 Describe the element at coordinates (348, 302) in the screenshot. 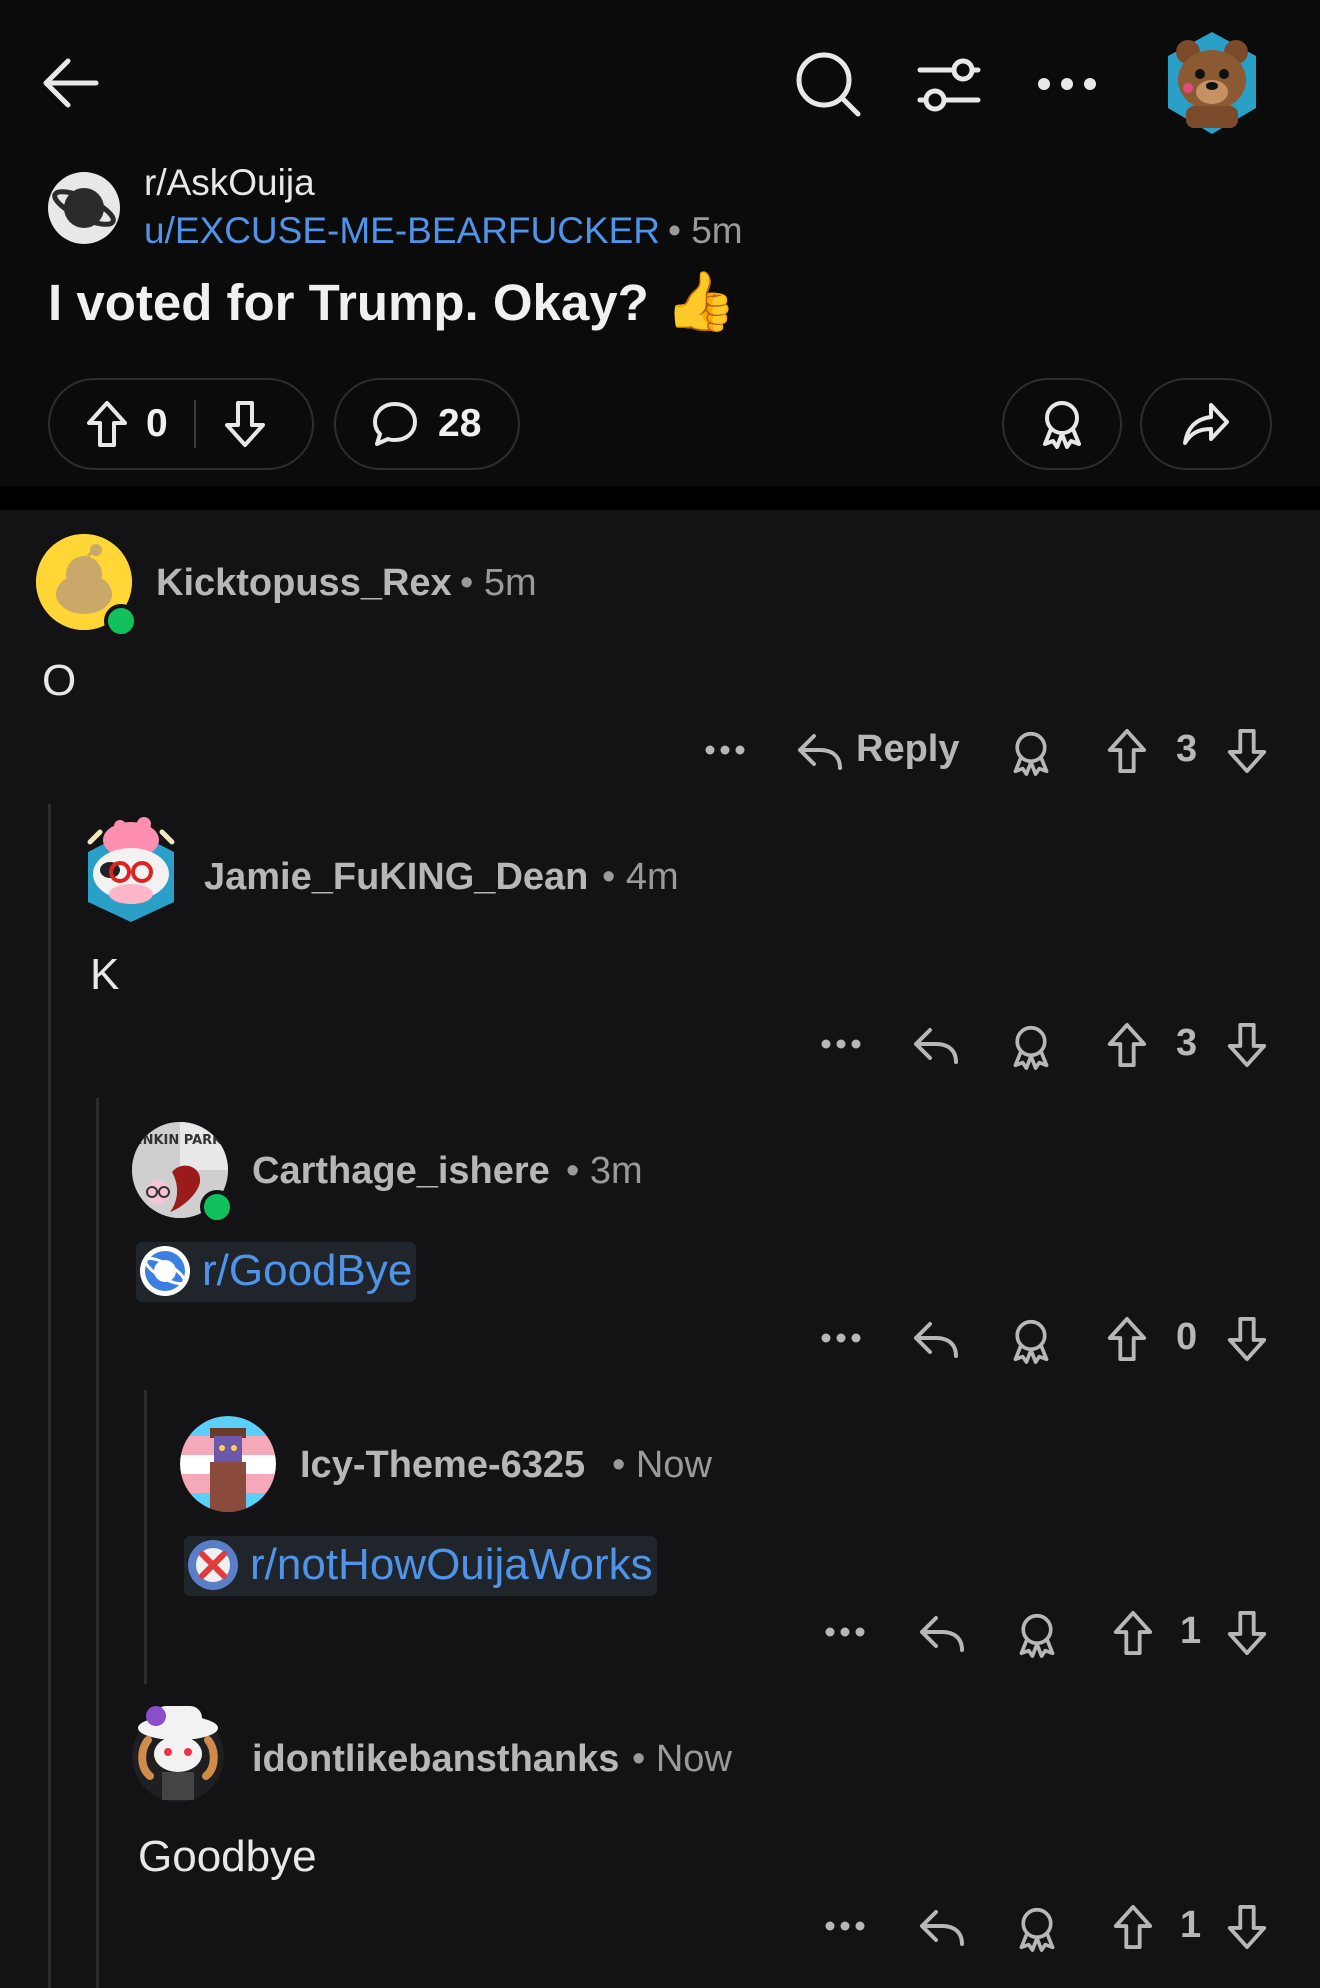

I see `post-title-text: I voted for Trump. Okay?` at that location.